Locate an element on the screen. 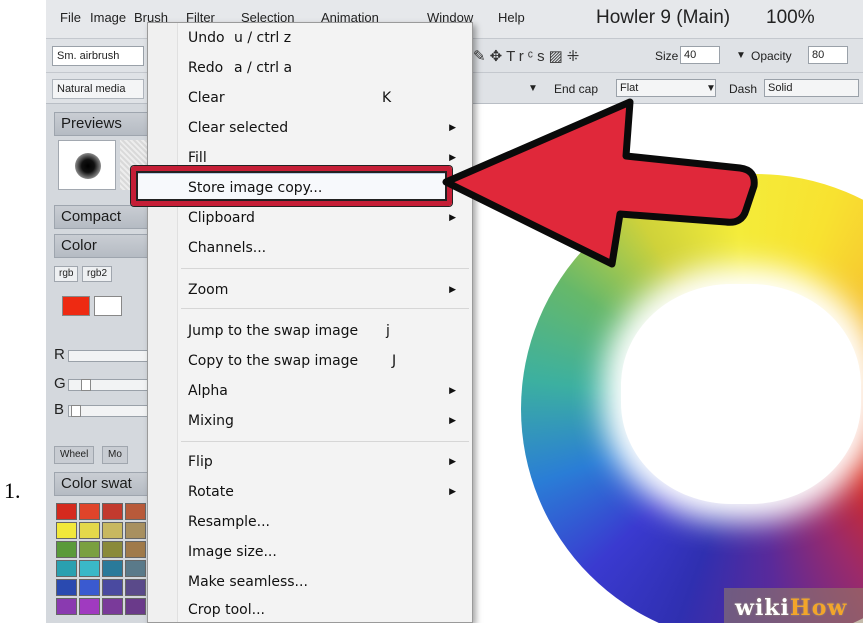  menu-redo-label: Redo is located at coordinates (206, 68).